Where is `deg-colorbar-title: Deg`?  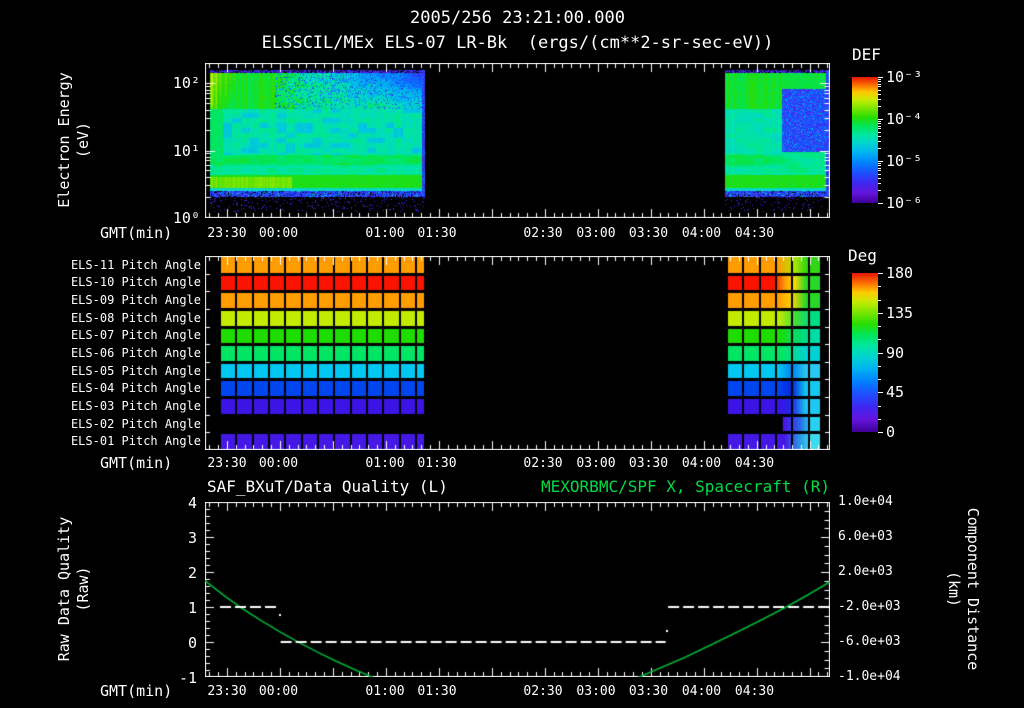 deg-colorbar-title: Deg is located at coordinates (862, 255).